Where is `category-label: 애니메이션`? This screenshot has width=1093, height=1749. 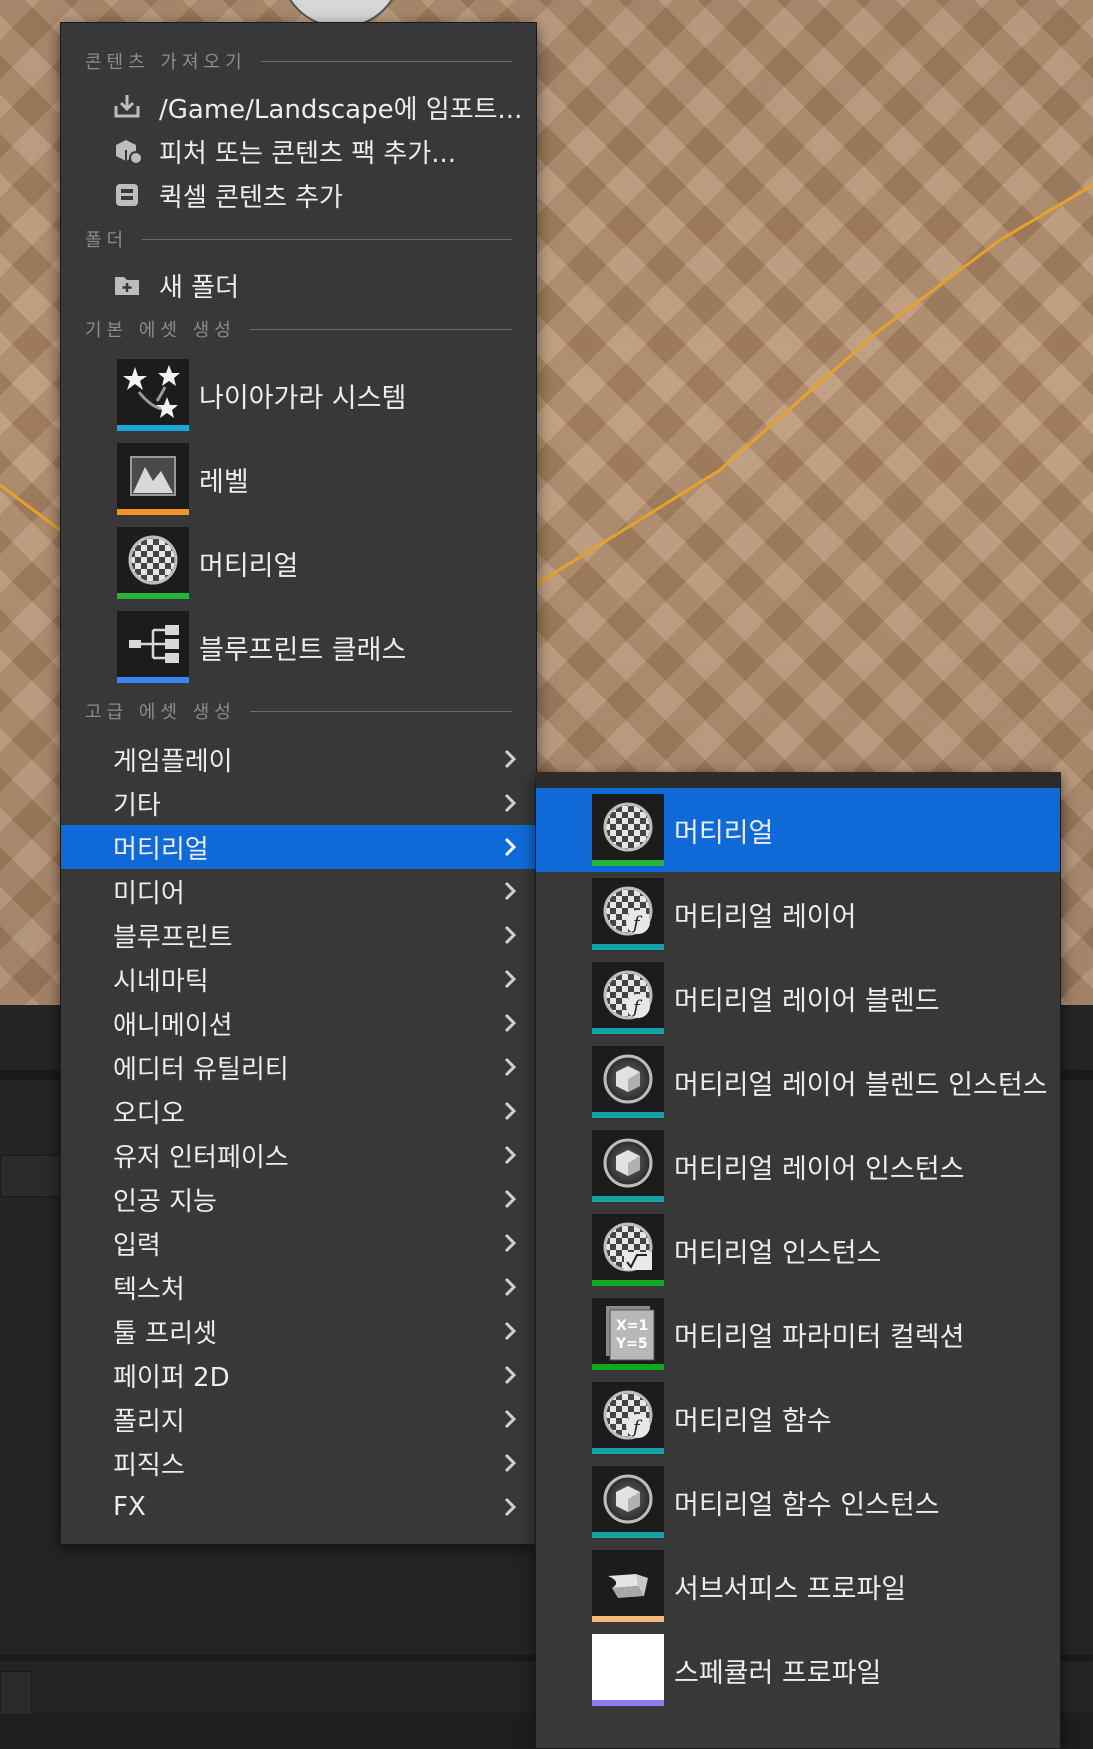 category-label: 애니메이션 is located at coordinates (173, 1025).